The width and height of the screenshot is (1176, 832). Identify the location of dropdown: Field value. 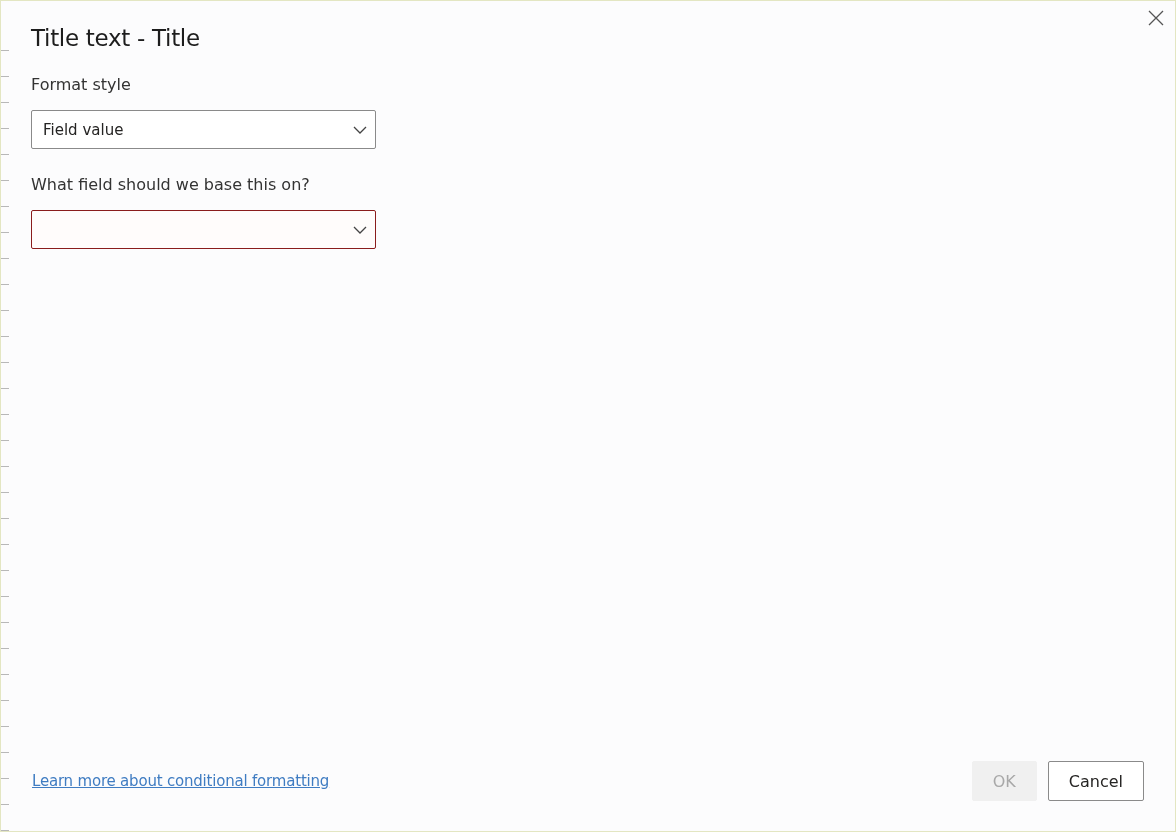
(203, 129).